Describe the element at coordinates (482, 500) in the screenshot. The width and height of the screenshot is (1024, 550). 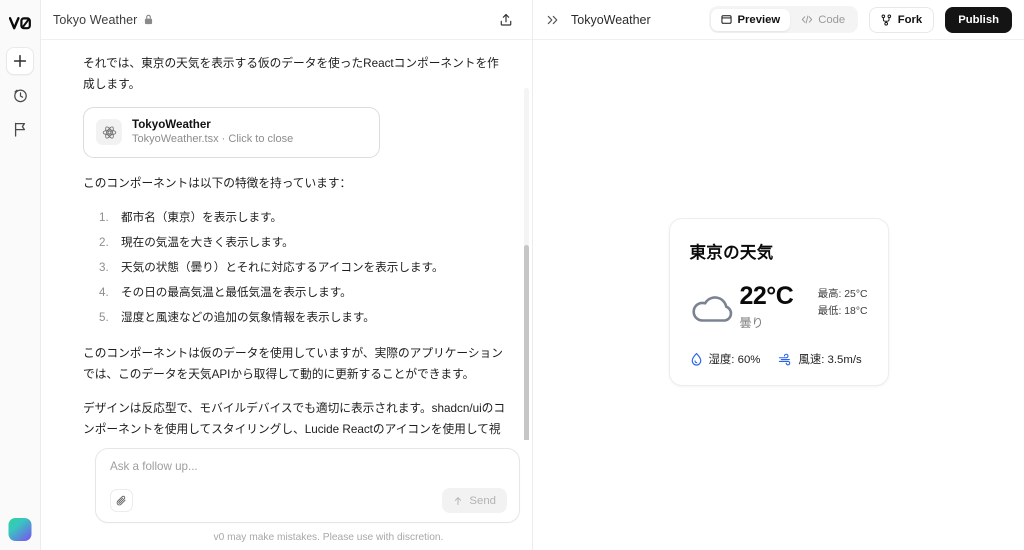
I see `send-label: Send` at that location.